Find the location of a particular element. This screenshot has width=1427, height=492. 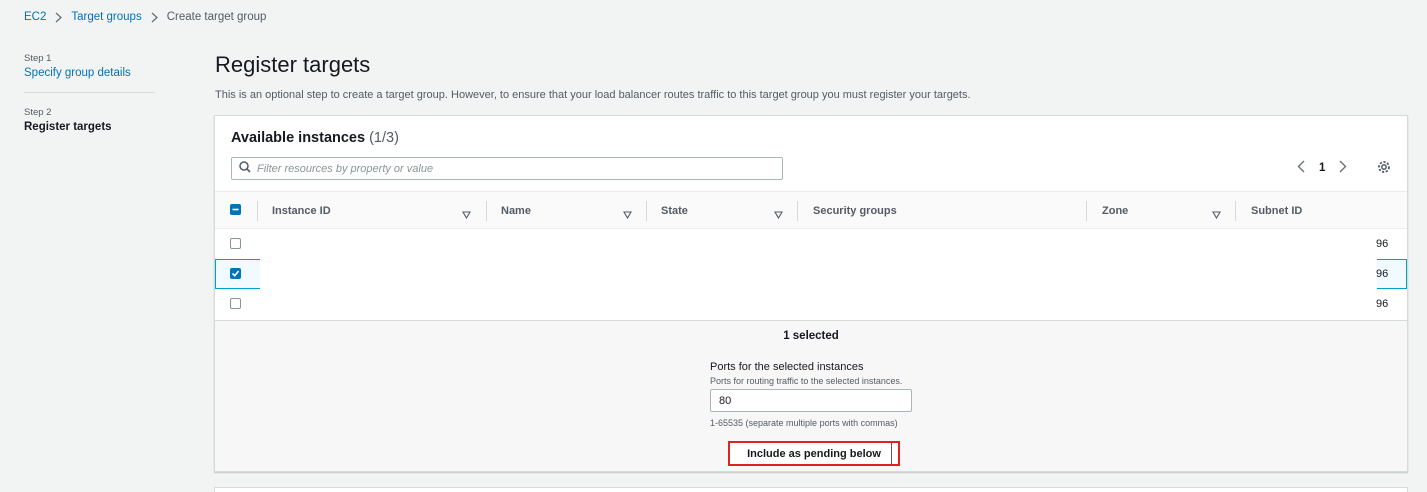

ports-label: Ports for the selected instances is located at coordinates (787, 367).